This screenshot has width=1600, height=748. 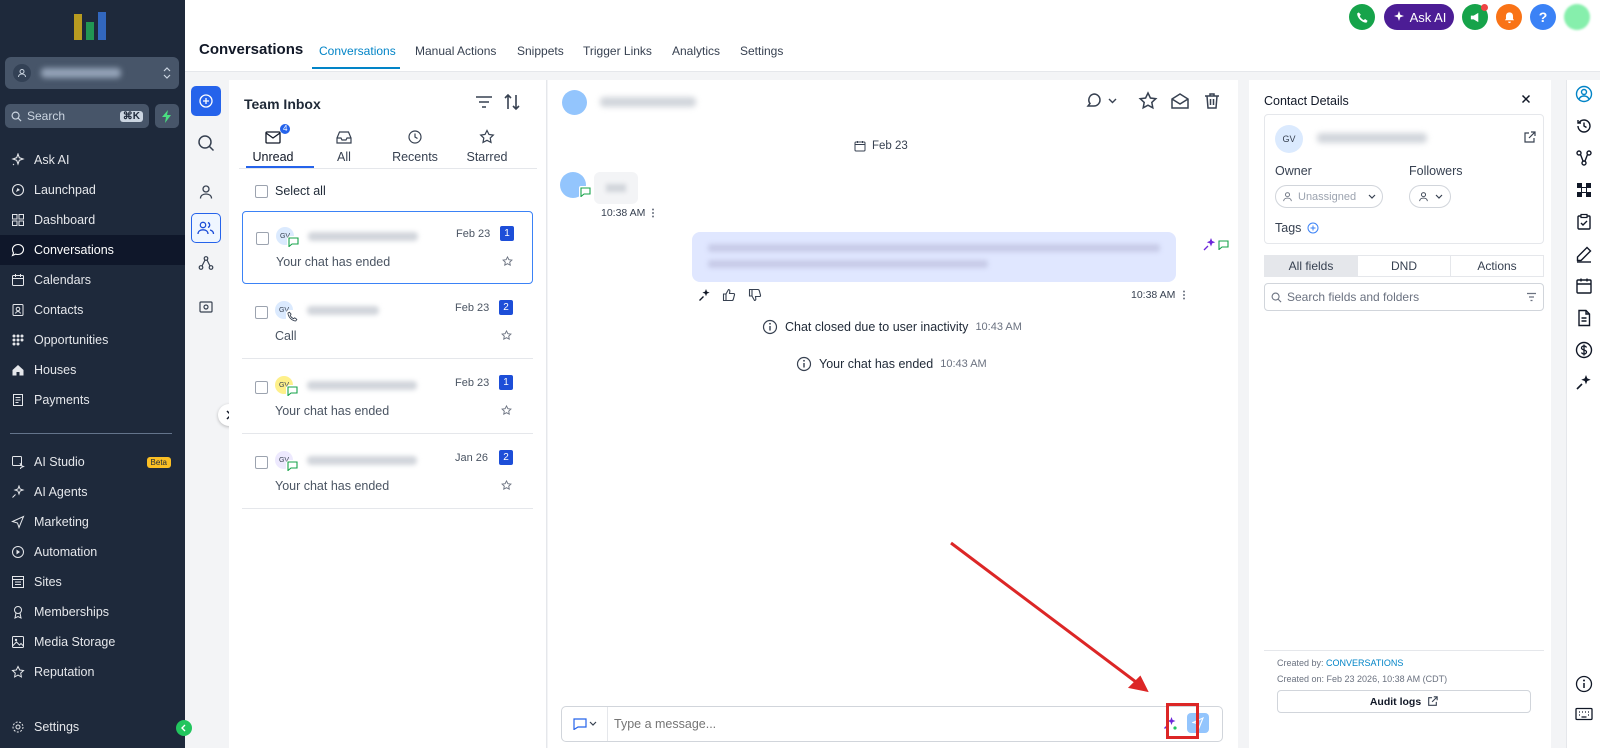 What do you see at coordinates (1584, 126) in the screenshot?
I see `history-button` at bounding box center [1584, 126].